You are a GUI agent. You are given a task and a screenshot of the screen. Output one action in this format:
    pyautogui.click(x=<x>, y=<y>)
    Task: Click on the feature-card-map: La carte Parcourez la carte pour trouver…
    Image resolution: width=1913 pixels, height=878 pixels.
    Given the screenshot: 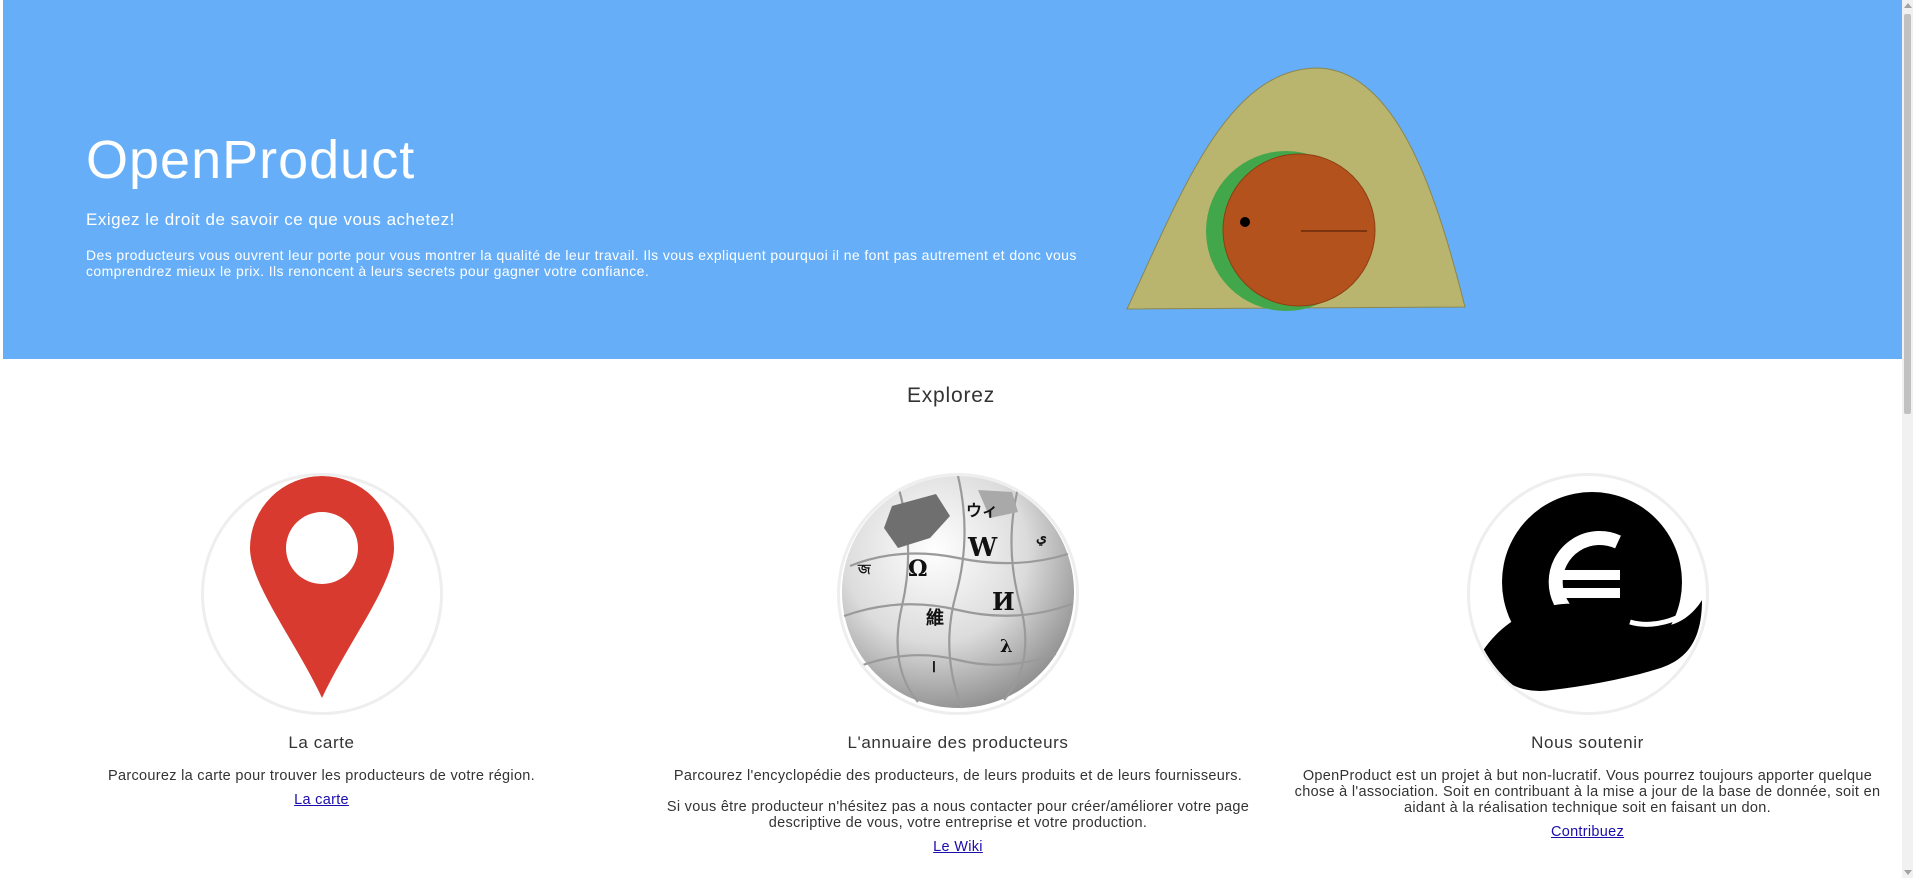 What is the action you would take?
    pyautogui.click(x=321, y=641)
    